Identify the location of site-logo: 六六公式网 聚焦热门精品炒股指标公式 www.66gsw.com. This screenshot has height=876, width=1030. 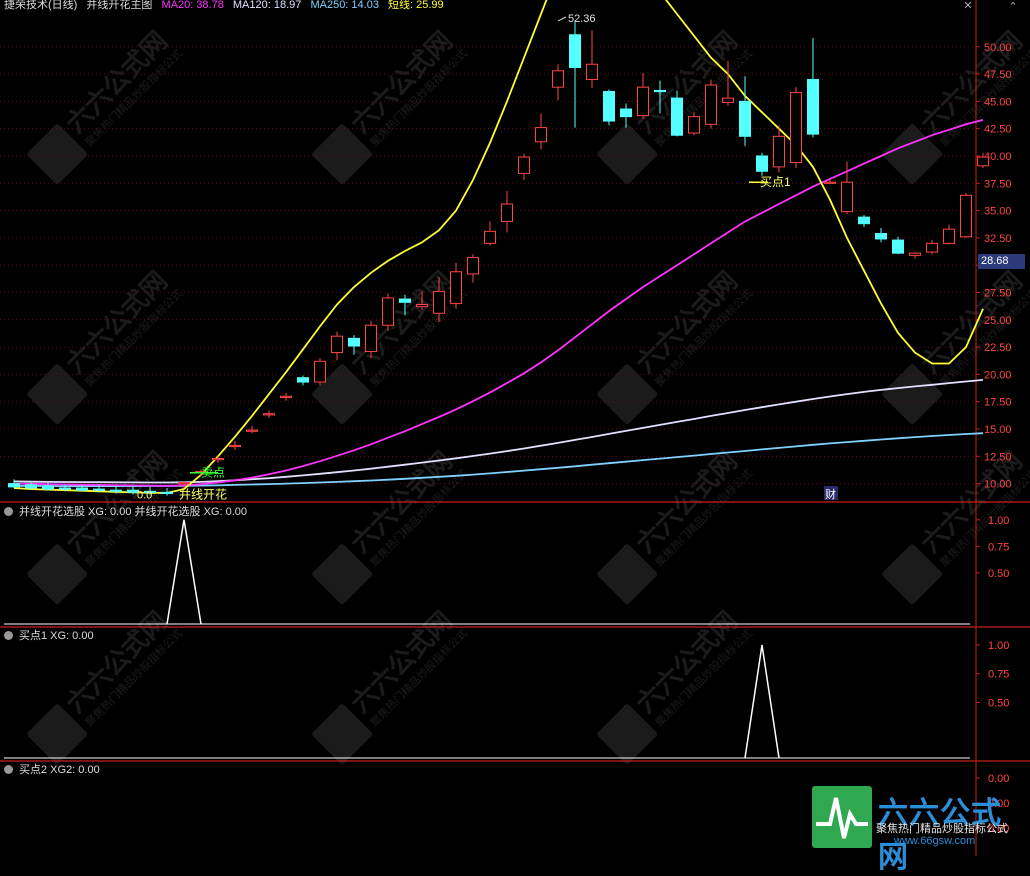
(918, 830).